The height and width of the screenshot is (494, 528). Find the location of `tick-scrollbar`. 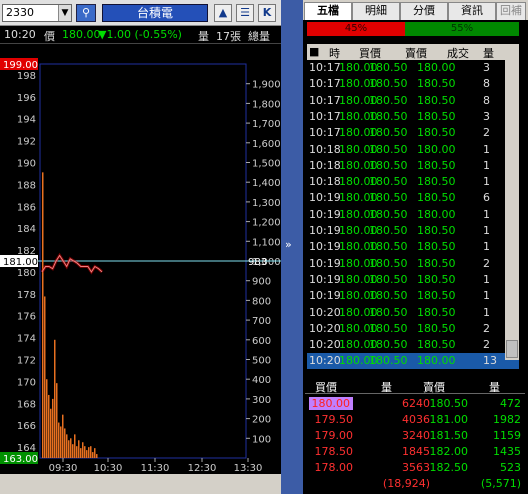

tick-scrollbar is located at coordinates (512, 210).